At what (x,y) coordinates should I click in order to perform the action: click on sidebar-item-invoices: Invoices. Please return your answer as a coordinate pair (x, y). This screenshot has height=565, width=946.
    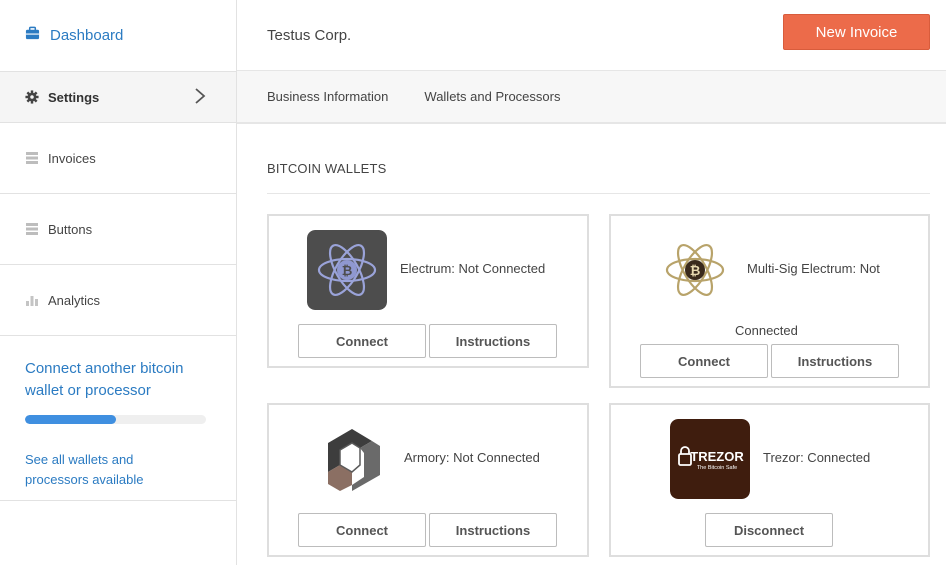
    Looking at the image, I should click on (118, 157).